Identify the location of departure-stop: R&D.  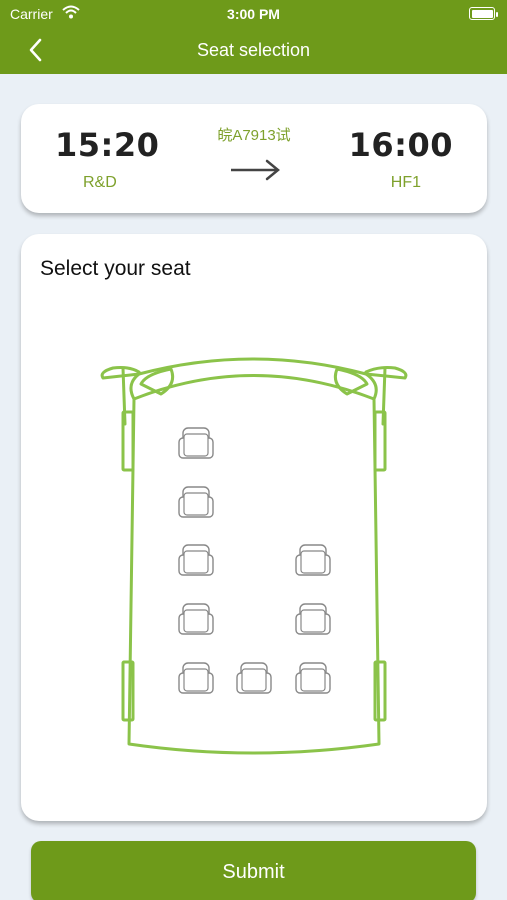
(100, 182).